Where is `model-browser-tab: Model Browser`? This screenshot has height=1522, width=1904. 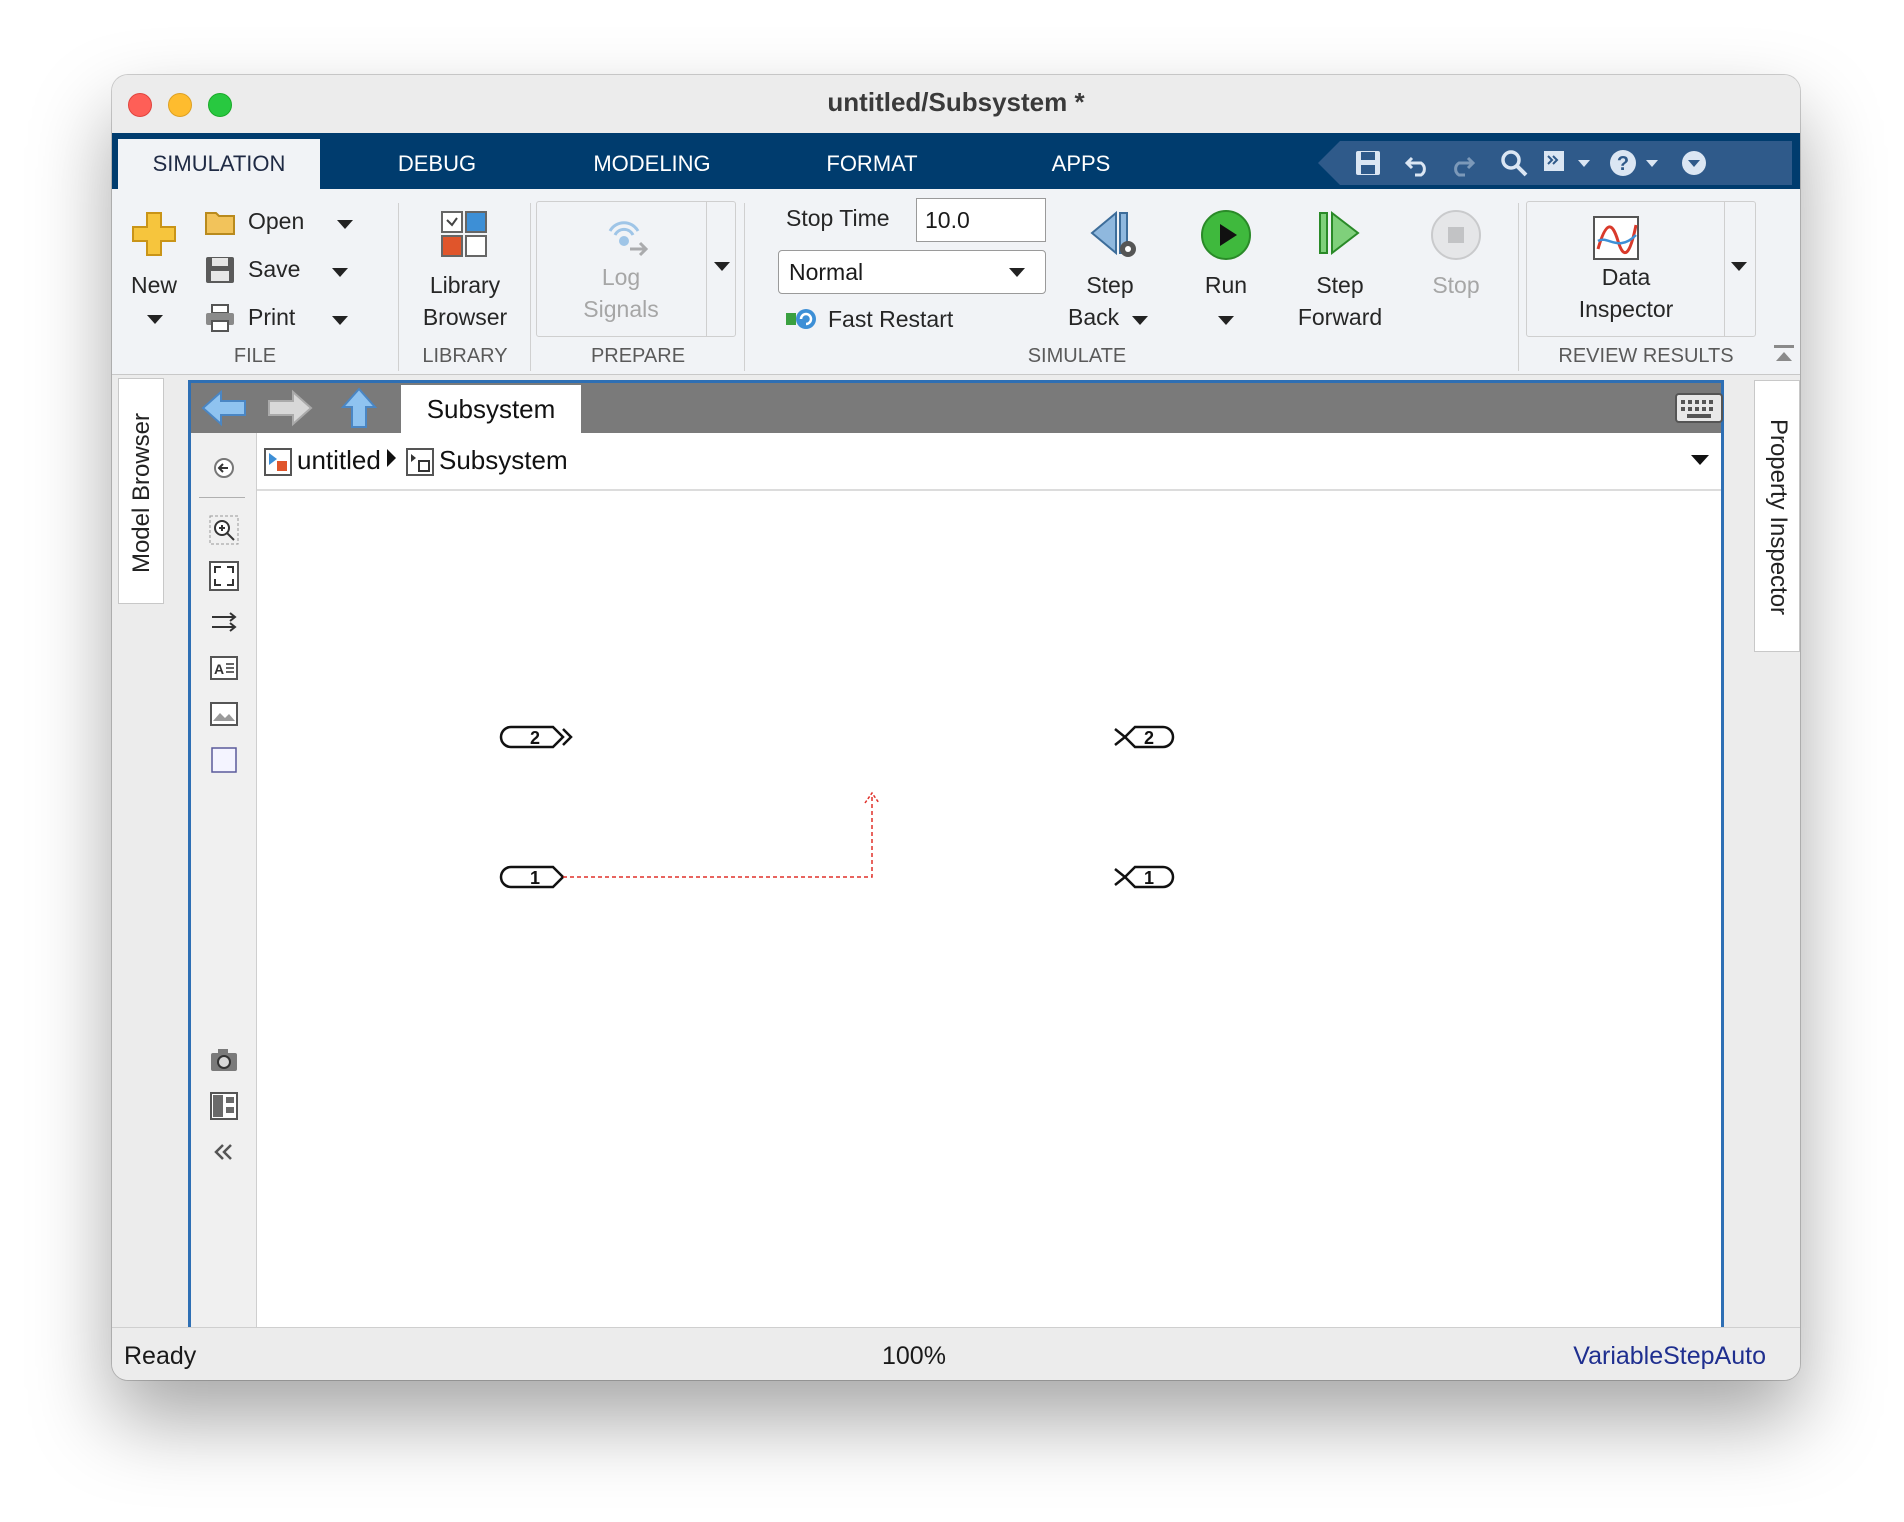 model-browser-tab: Model Browser is located at coordinates (141, 491).